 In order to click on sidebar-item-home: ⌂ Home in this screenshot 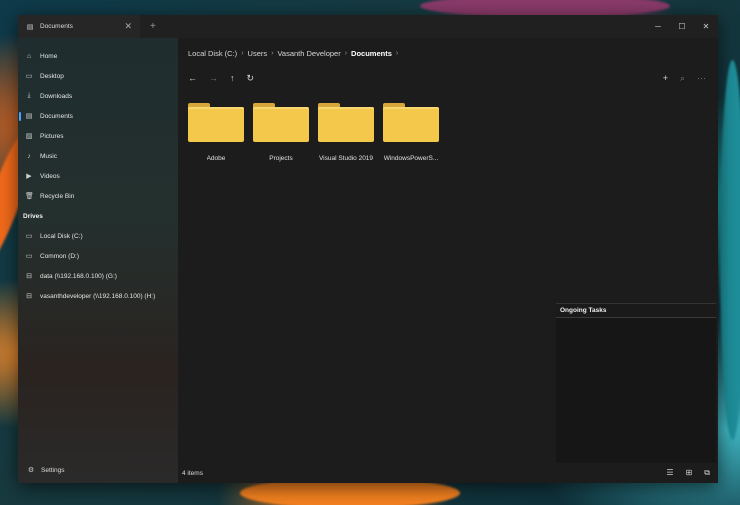, I will do `click(98, 56)`.